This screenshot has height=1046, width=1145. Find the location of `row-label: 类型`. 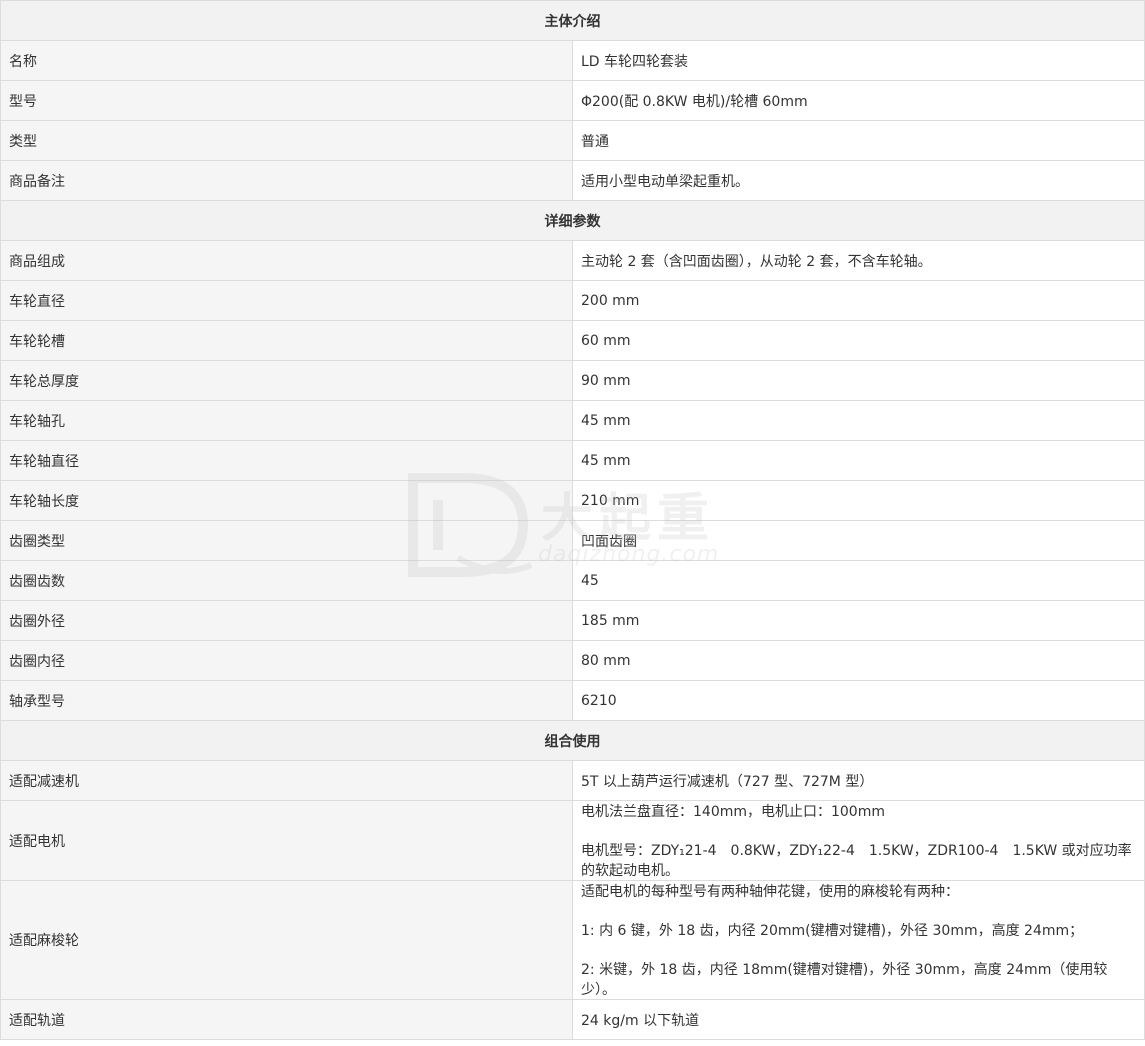

row-label: 类型 is located at coordinates (286, 140).